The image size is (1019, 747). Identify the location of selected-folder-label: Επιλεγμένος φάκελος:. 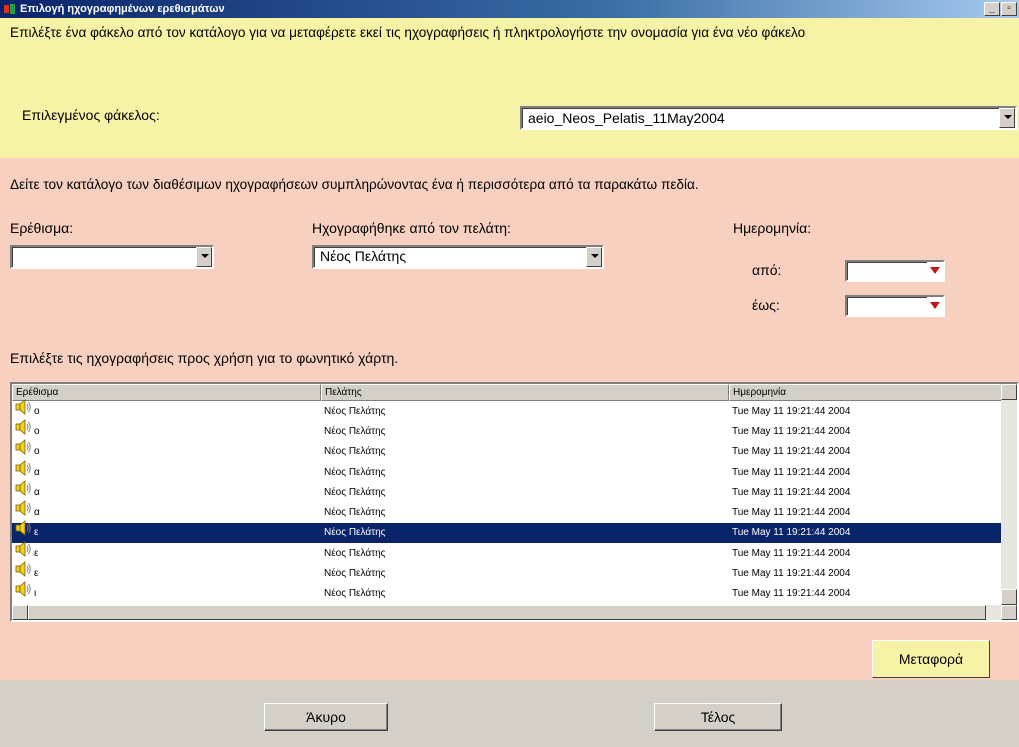
(91, 115).